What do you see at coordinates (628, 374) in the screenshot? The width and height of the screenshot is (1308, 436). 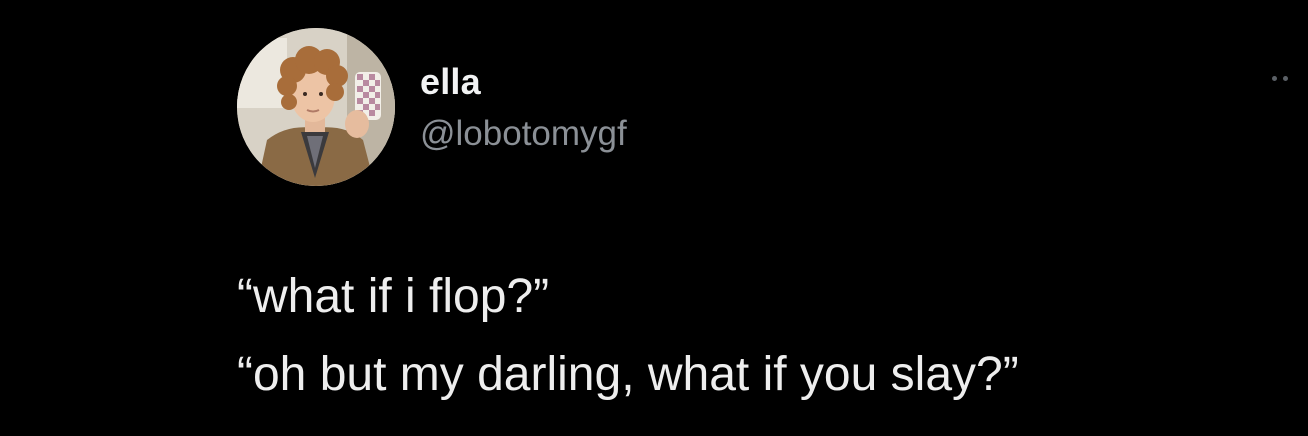 I see `tweet-line: “oh but my darling, what if you slay?”` at bounding box center [628, 374].